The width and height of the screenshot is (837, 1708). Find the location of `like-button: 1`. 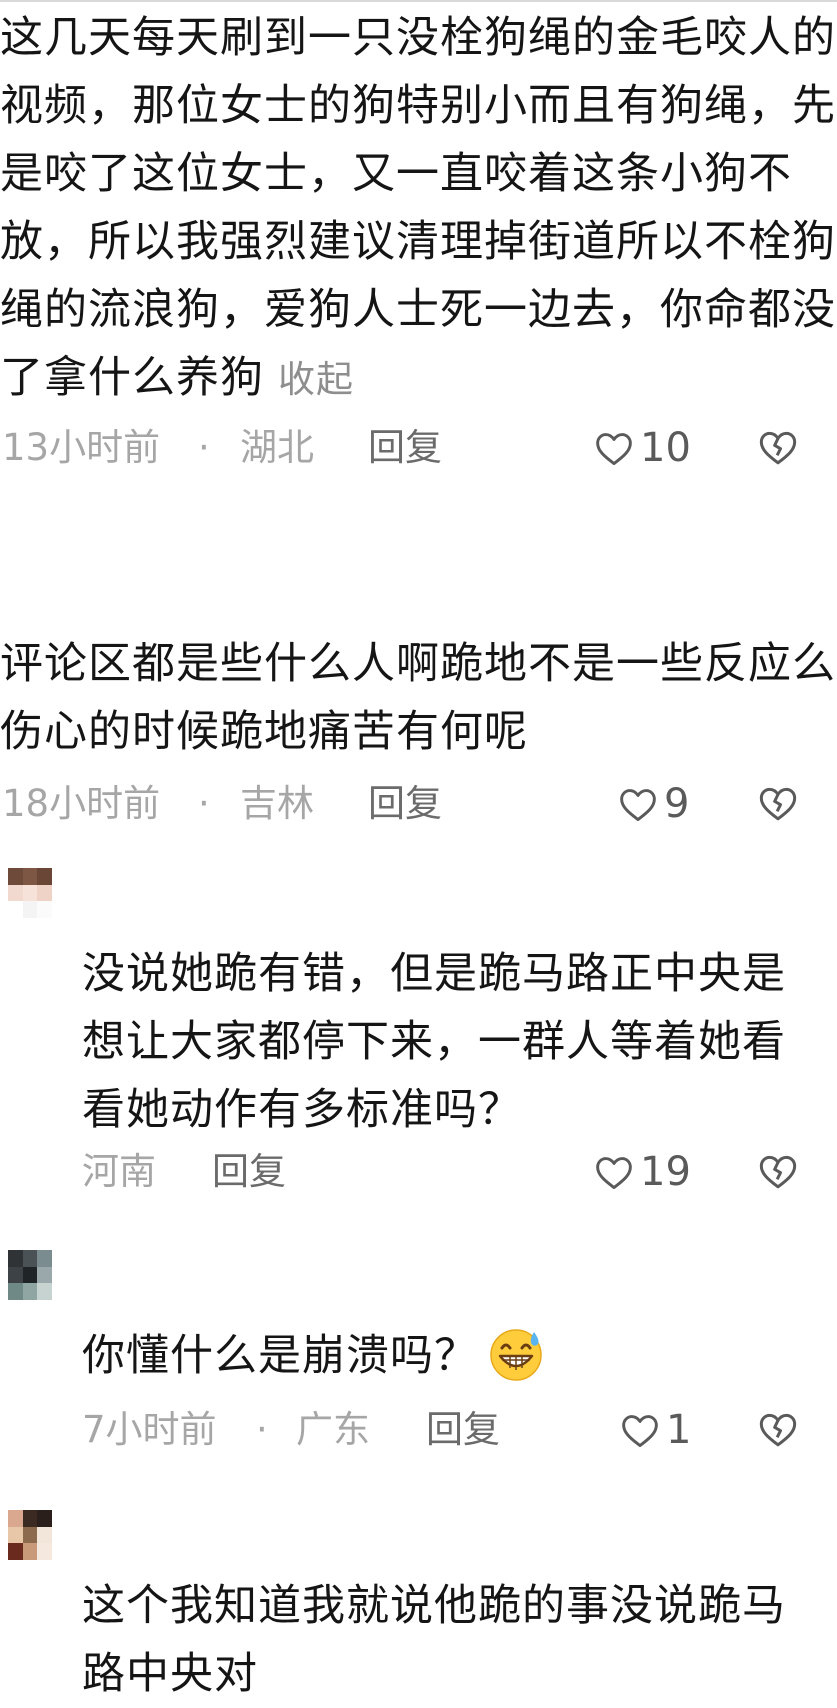

like-button: 1 is located at coordinates (655, 1430).